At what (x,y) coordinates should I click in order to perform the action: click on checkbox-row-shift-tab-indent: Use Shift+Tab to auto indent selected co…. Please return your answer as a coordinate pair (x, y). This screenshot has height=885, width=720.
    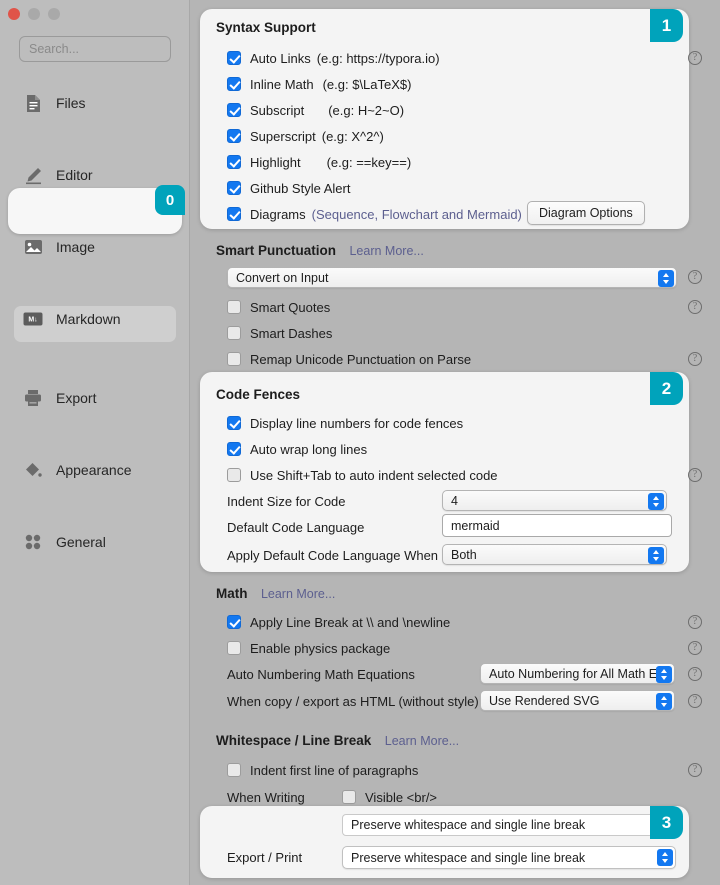
    Looking at the image, I should click on (362, 475).